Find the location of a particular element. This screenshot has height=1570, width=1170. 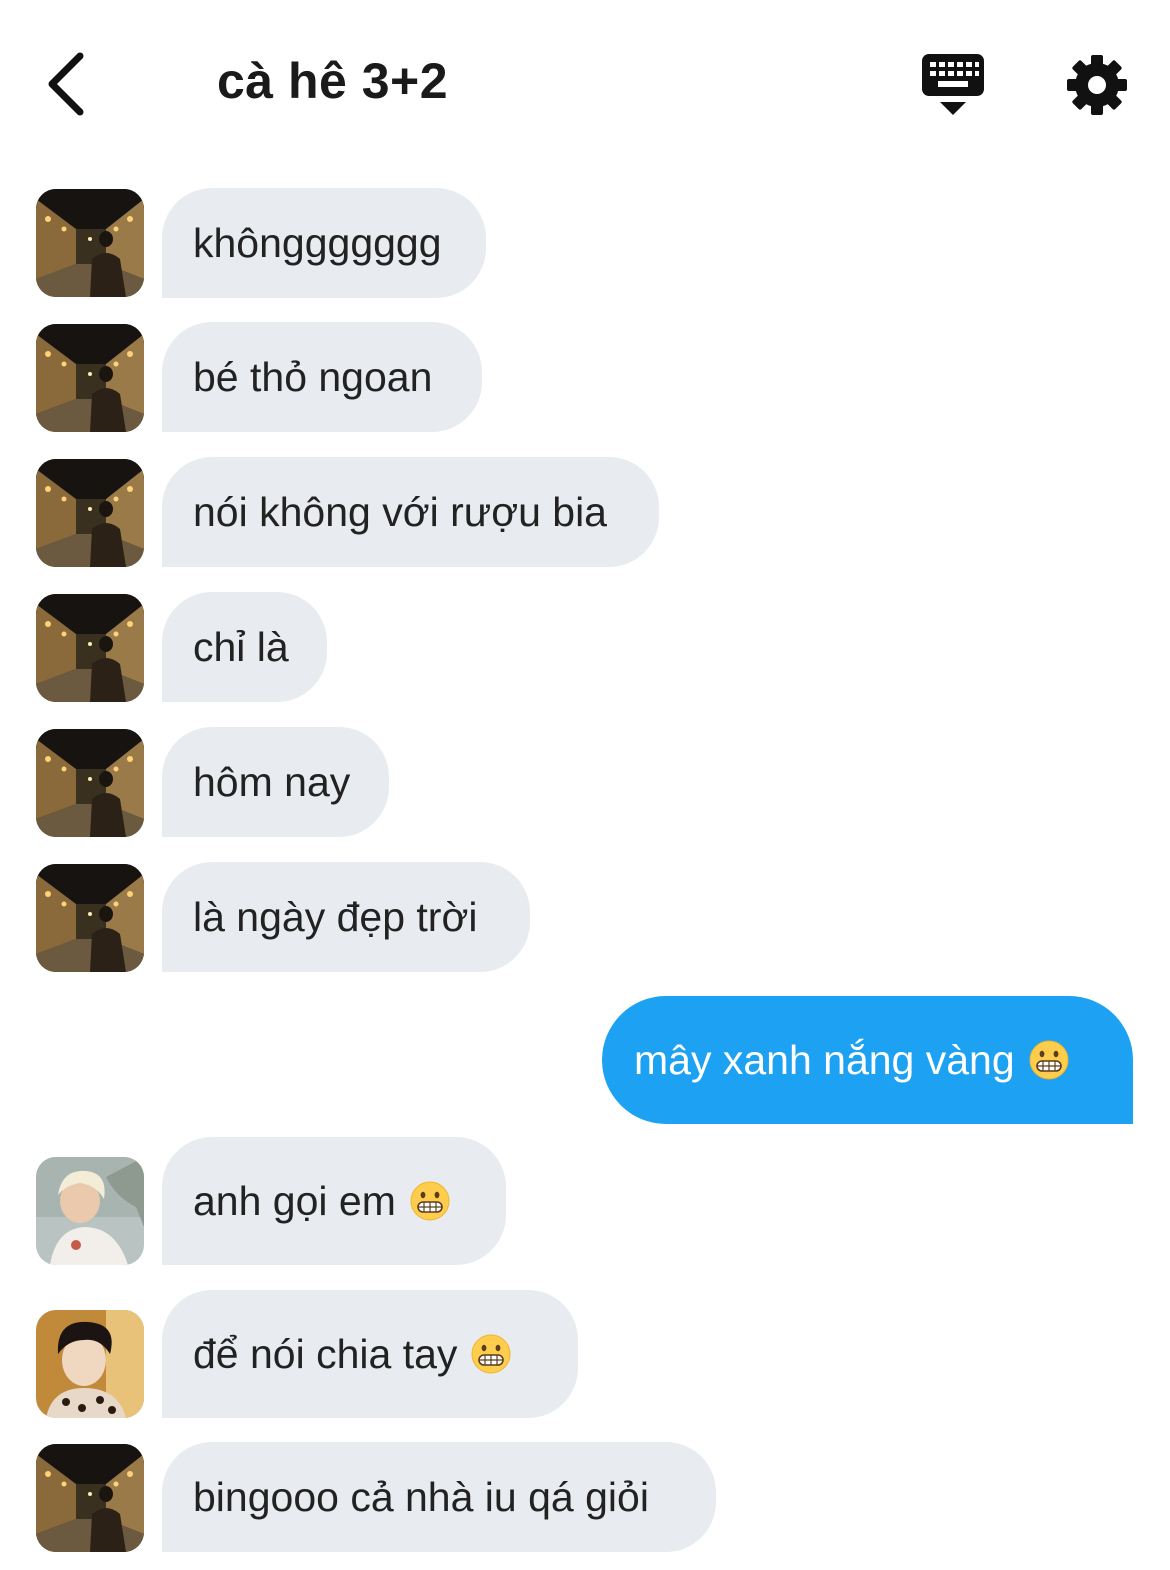

message-row: anh gọi em is located at coordinates (585, 1201).